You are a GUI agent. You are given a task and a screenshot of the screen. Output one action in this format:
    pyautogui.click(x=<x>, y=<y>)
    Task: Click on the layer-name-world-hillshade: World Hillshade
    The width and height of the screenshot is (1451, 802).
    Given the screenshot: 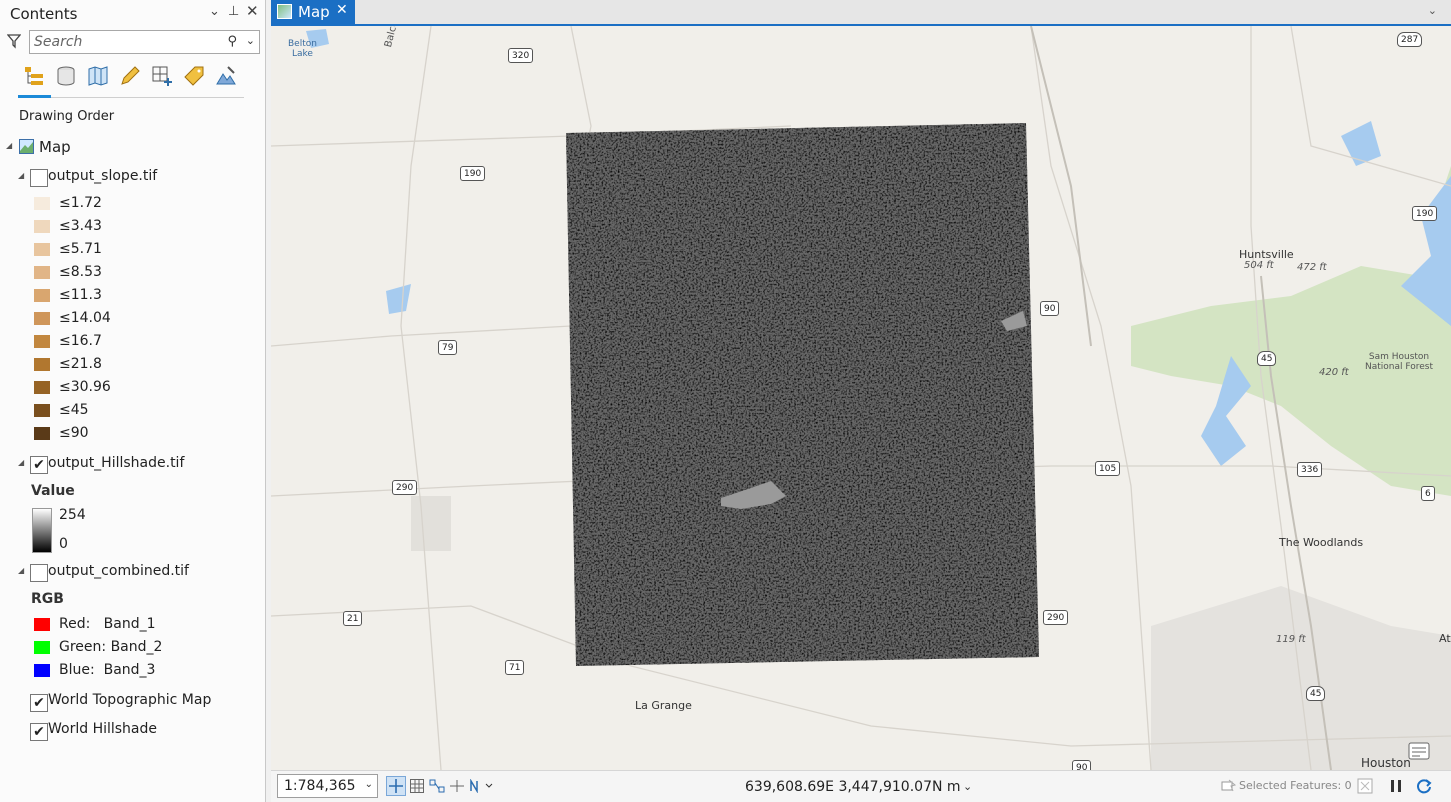 What is the action you would take?
    pyautogui.click(x=102, y=729)
    